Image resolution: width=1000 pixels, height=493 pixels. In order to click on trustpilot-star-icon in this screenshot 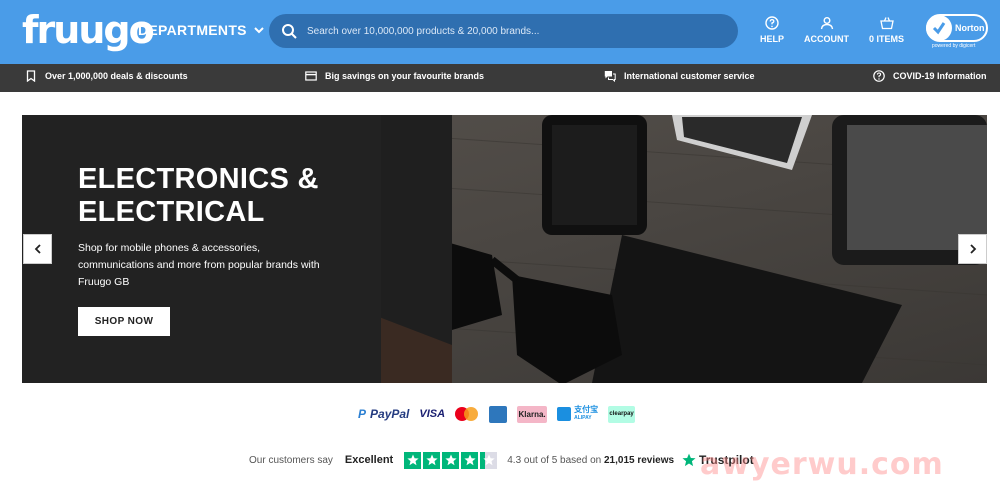, I will do `click(689, 460)`.